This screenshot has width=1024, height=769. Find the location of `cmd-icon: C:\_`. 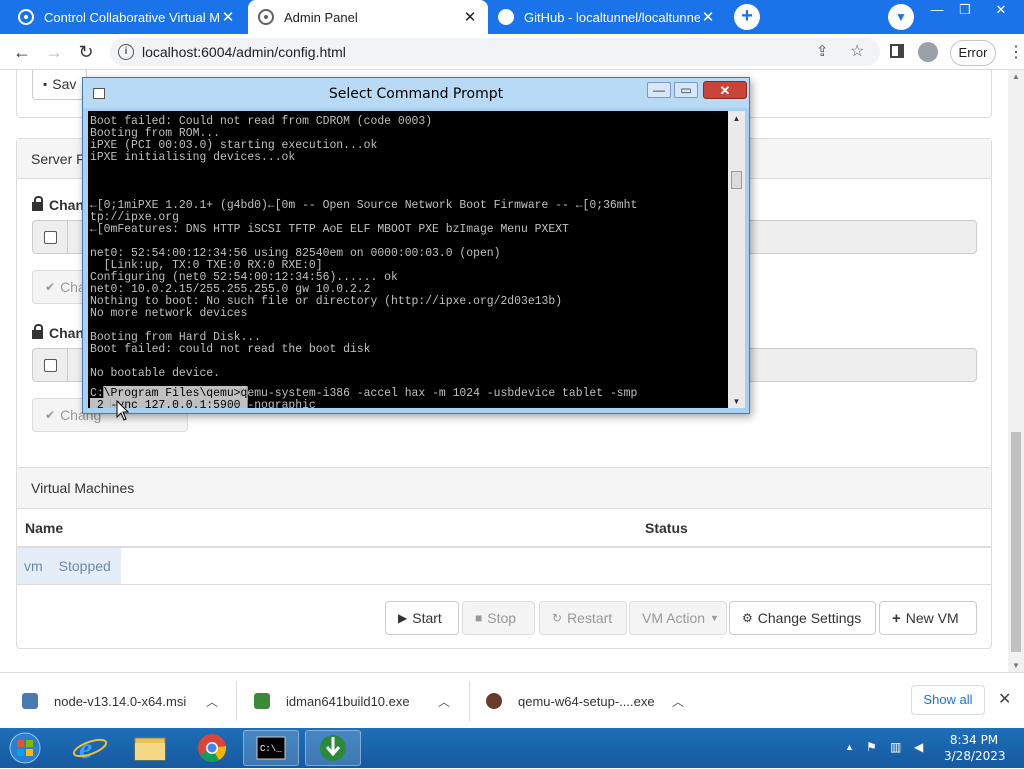

cmd-icon: C:\_ is located at coordinates (271, 748).